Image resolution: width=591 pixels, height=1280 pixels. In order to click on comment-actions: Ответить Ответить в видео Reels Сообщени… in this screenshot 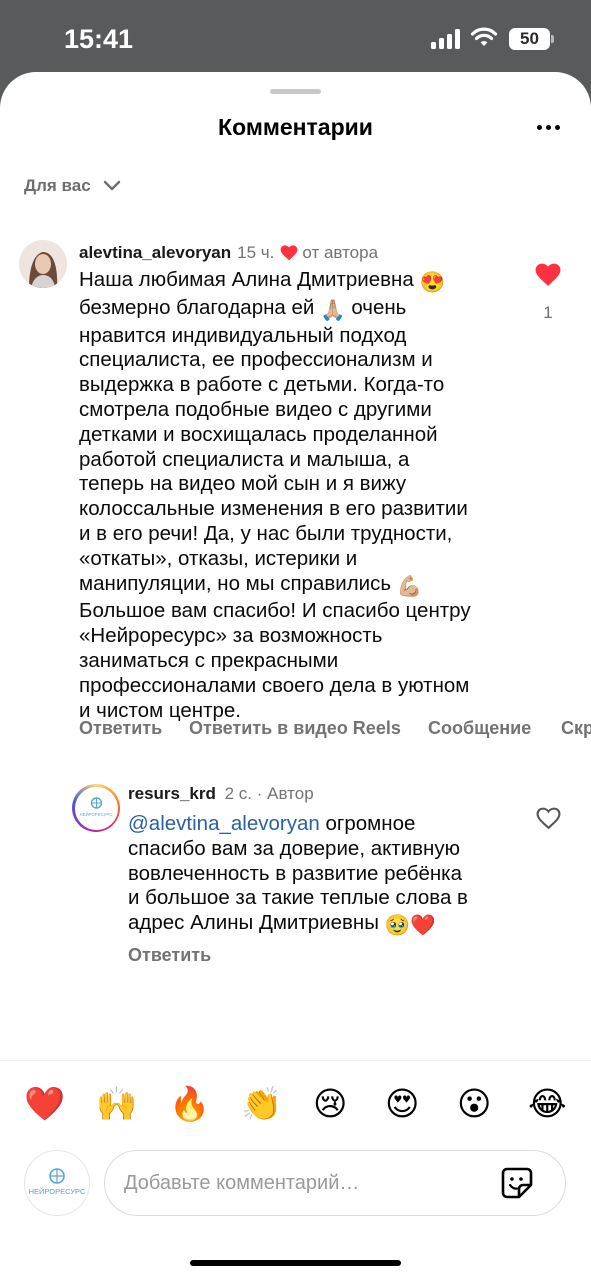, I will do `click(335, 730)`.